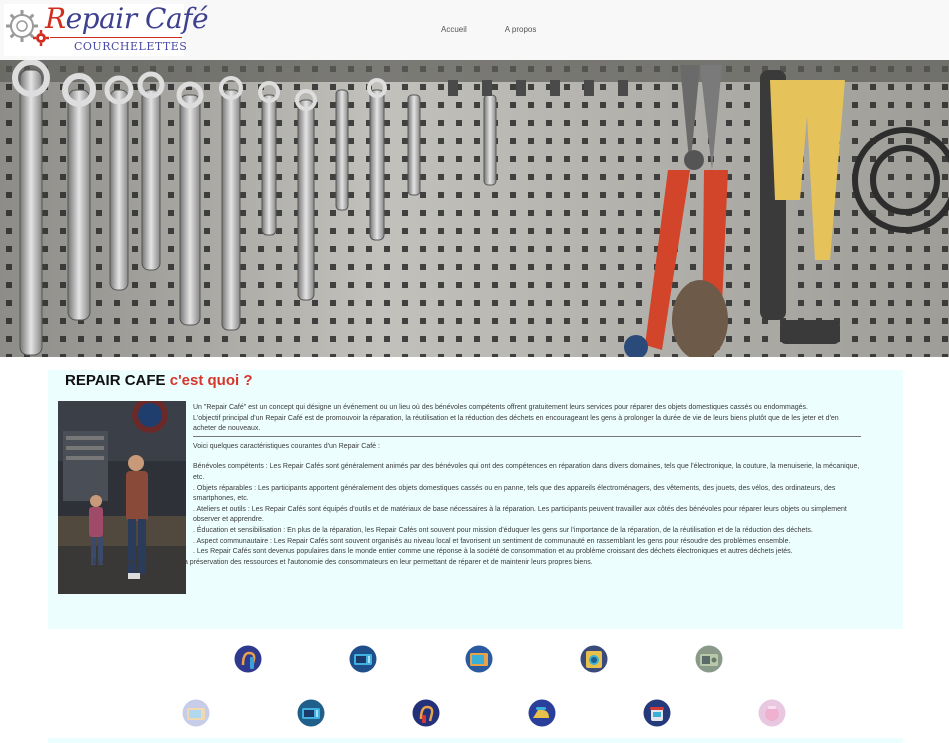 The image size is (949, 743). What do you see at coordinates (127, 18) in the screenshot?
I see `logo-title: Repair Café` at bounding box center [127, 18].